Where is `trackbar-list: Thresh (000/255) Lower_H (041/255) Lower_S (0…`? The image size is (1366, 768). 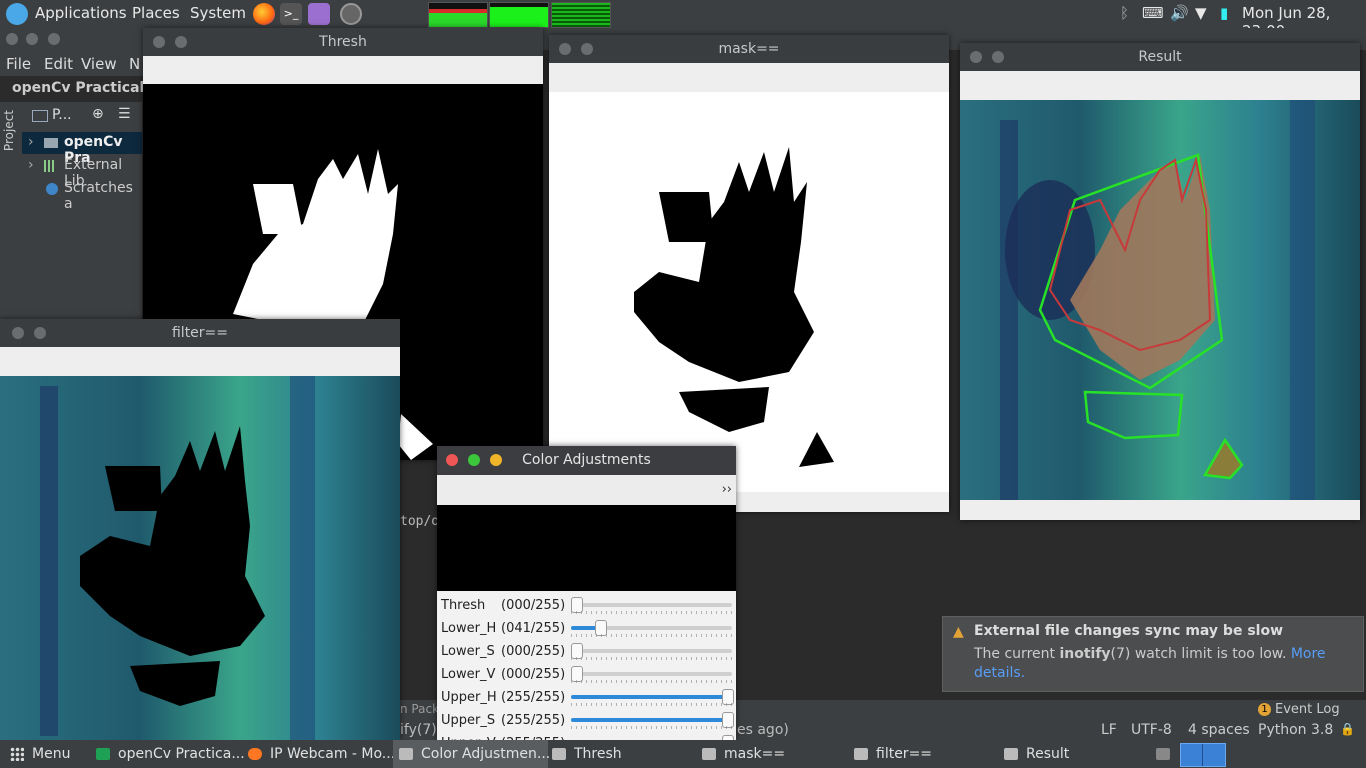 trackbar-list: Thresh (000/255) Lower_H (041/255) Lower_S (0… is located at coordinates (586, 667).